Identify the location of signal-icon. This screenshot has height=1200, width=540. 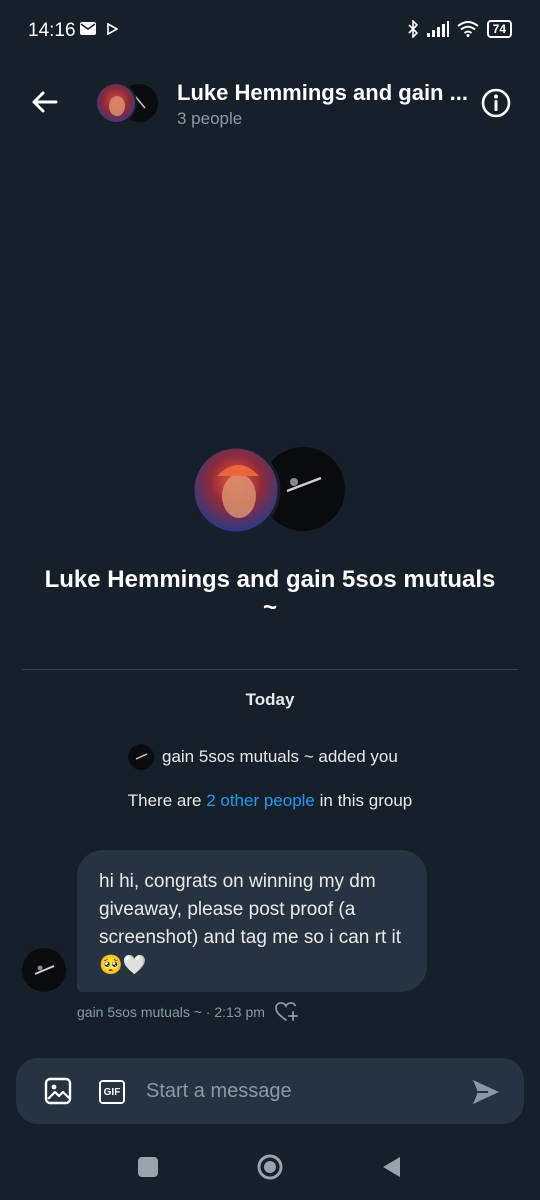
(437, 29).